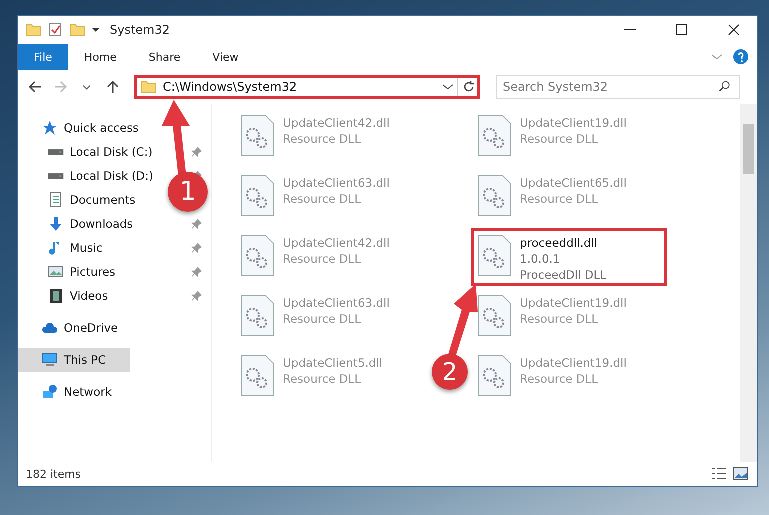  What do you see at coordinates (618, 87) in the screenshot?
I see `search-field: Search System32` at bounding box center [618, 87].